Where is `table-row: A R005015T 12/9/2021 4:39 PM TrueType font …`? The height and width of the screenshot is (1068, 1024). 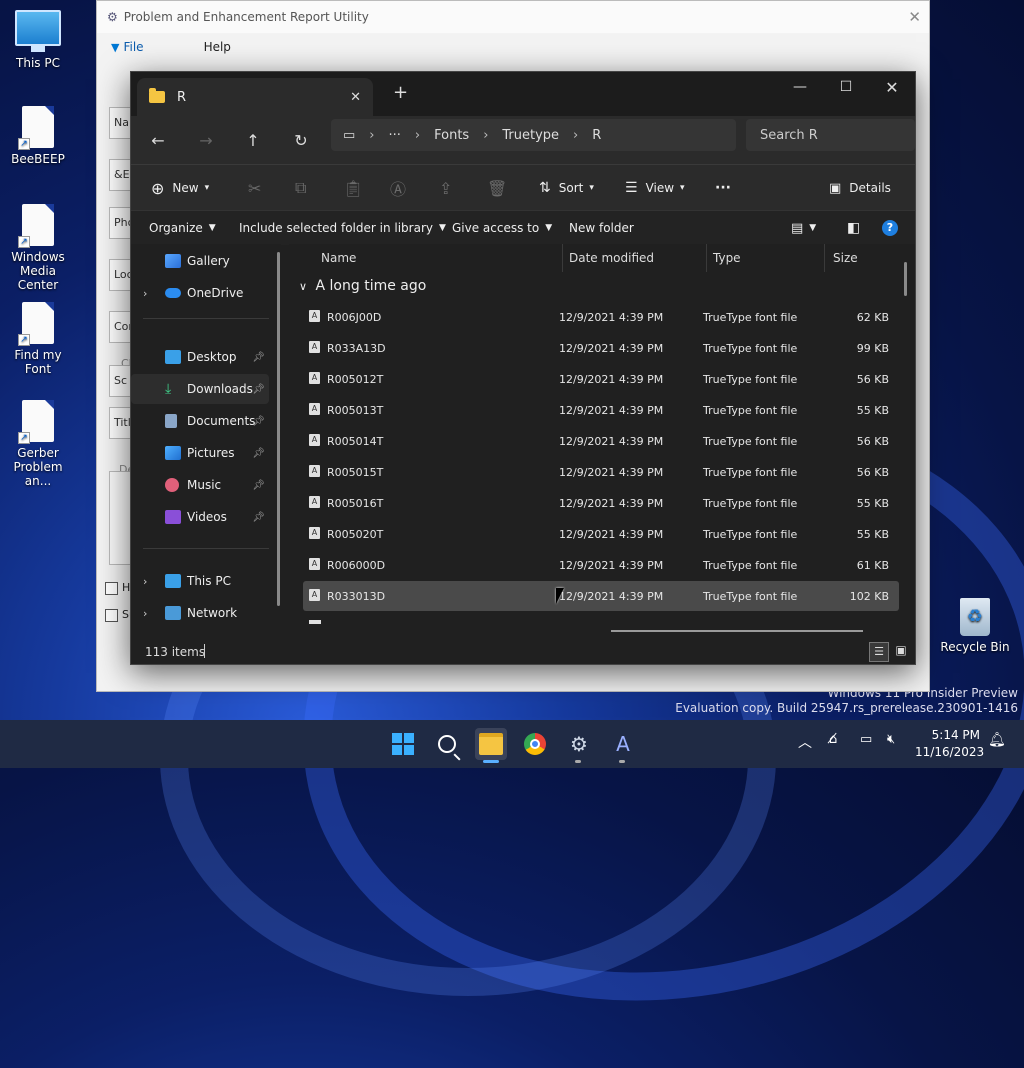
table-row: A R005015T 12/9/2021 4:39 PM TrueType font … is located at coordinates (601, 472).